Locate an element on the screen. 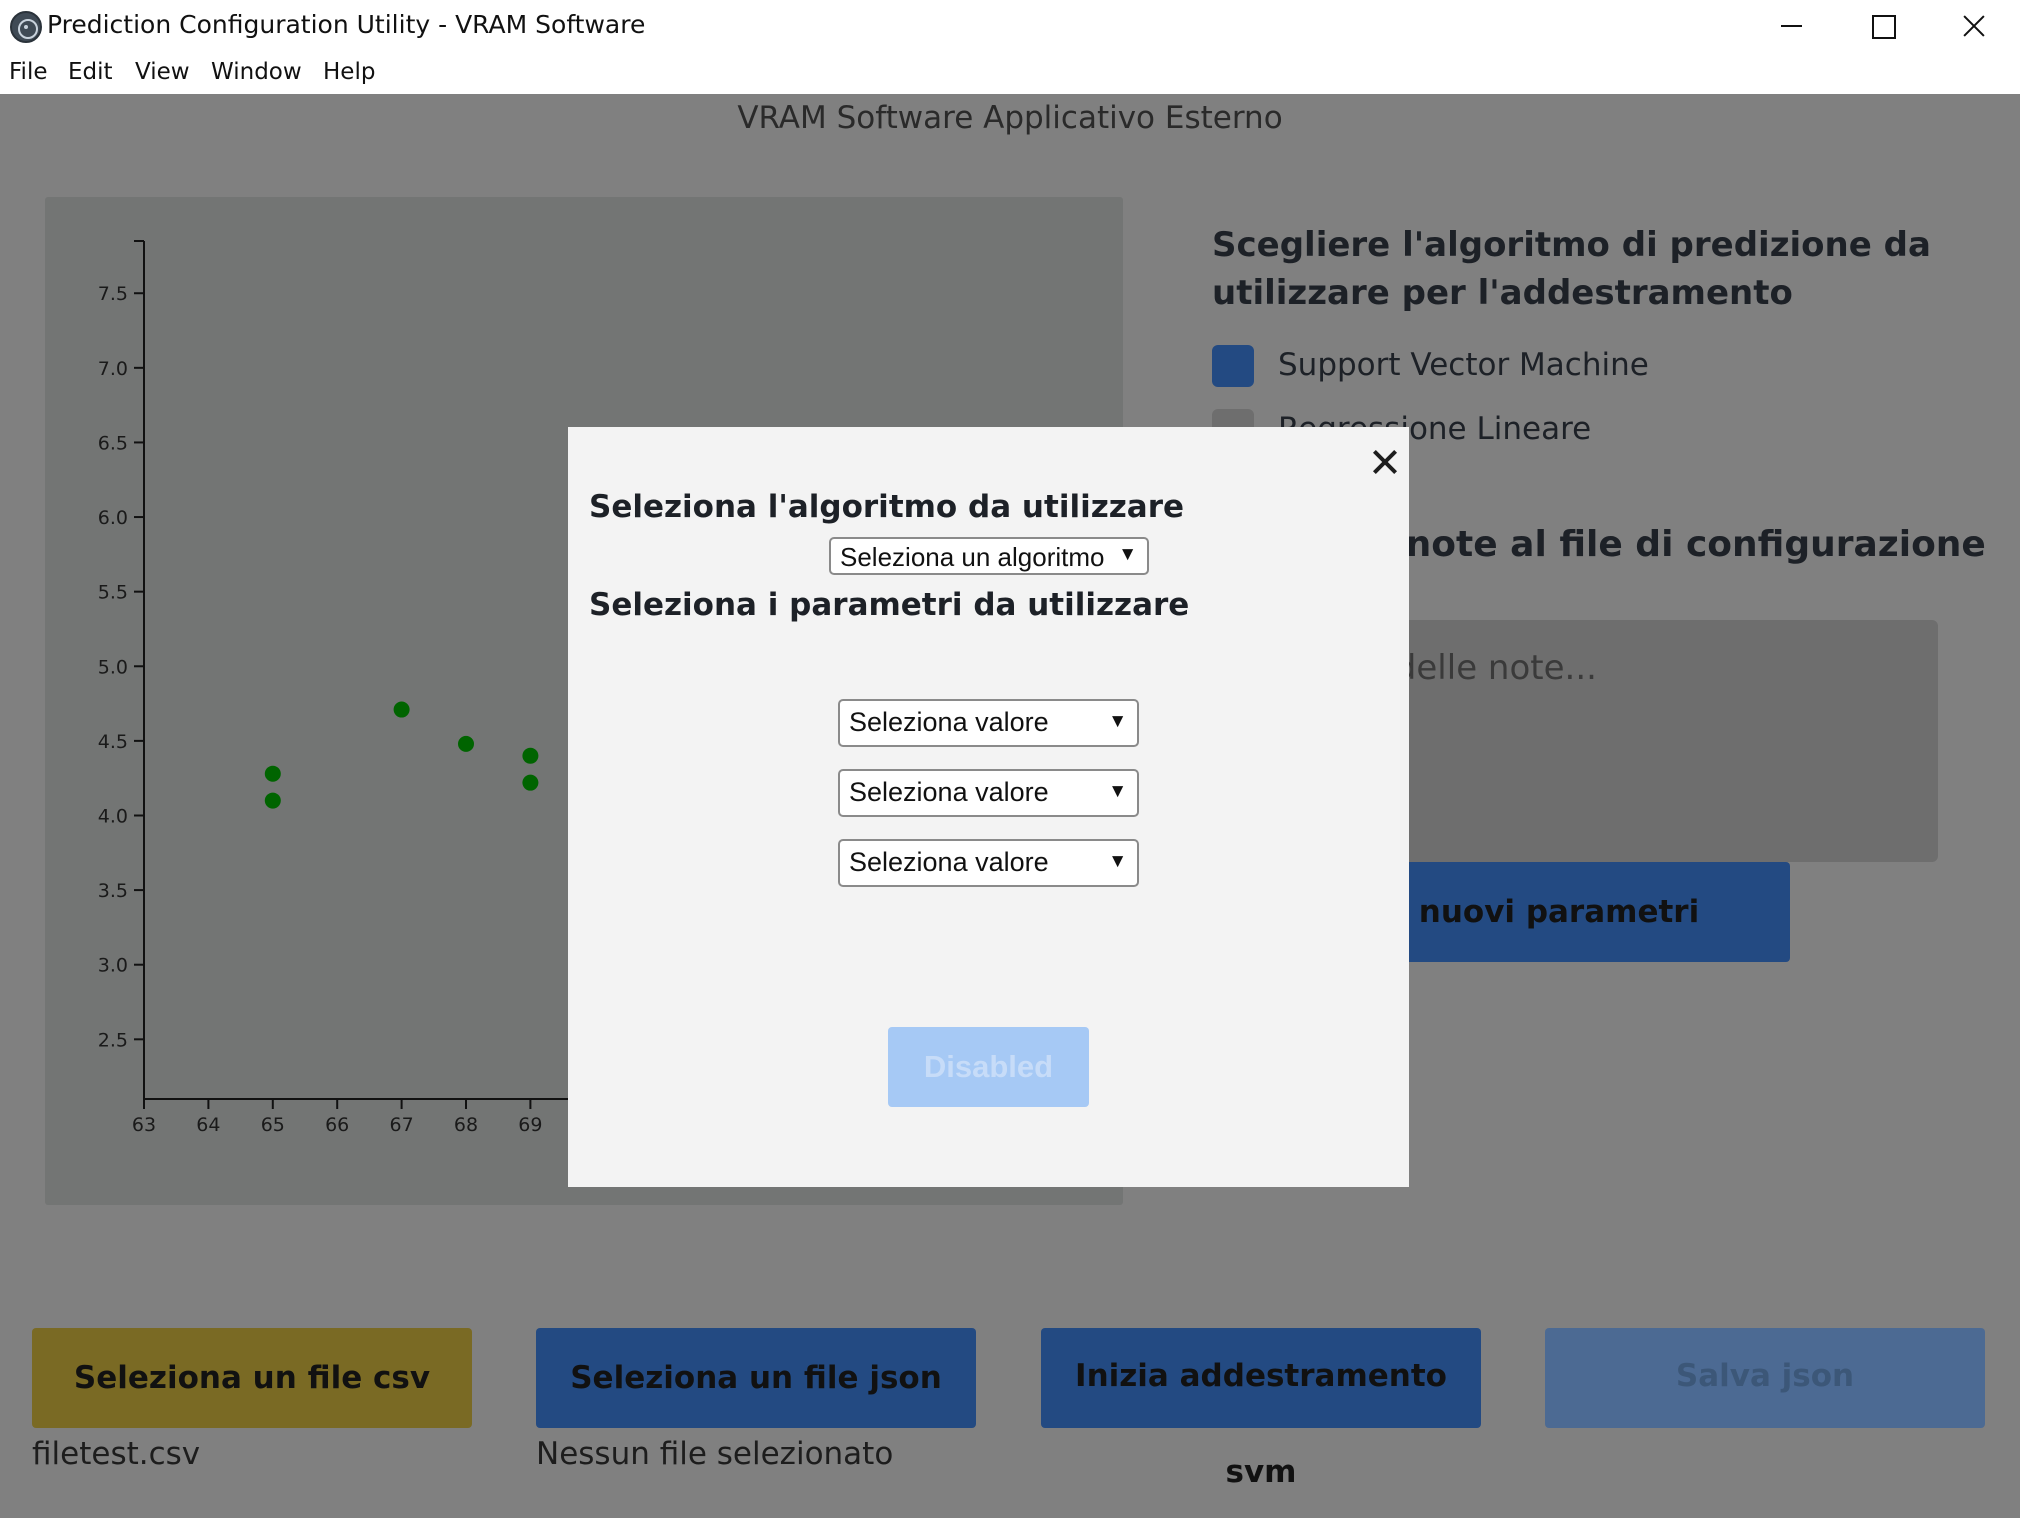 Image resolution: width=2020 pixels, height=1518 pixels. algorithm-select: Seleziona un algoritmo ▼ is located at coordinates (989, 556).